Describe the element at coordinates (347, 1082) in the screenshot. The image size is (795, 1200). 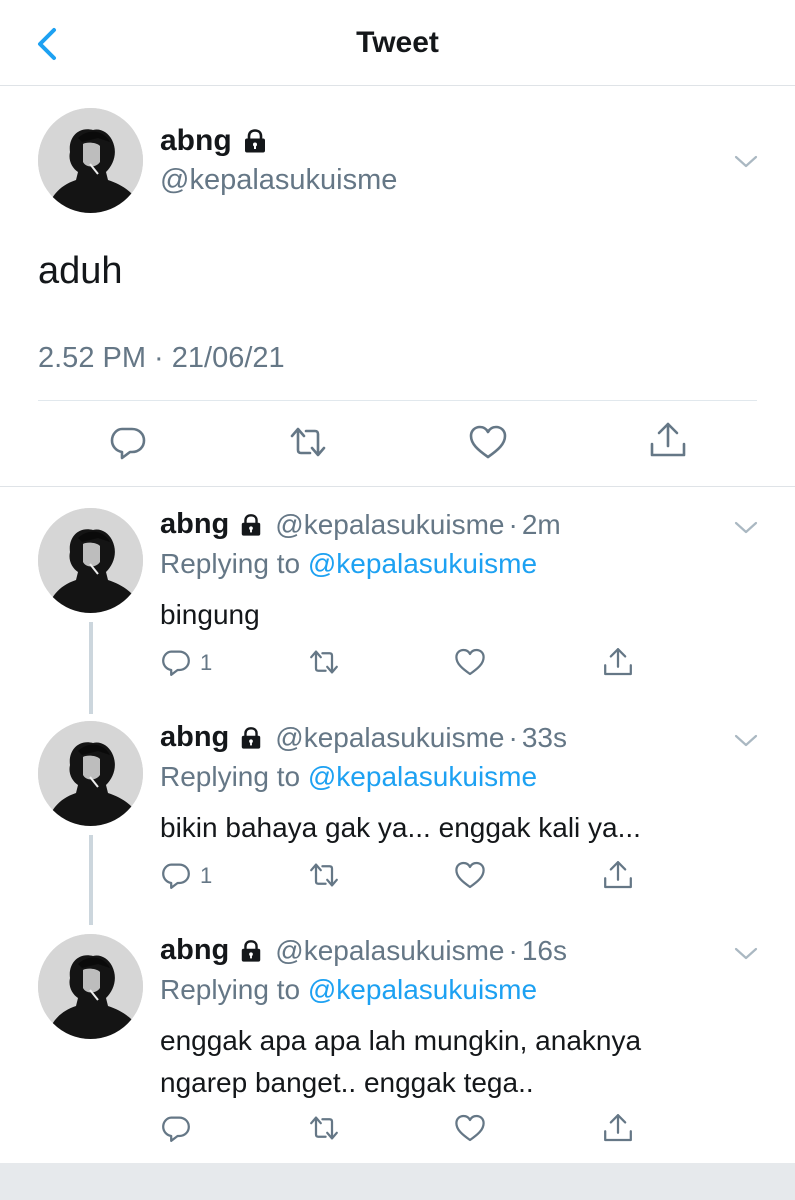
I see `tweet-text-line: ngarep banget.. enggak tega..` at that location.